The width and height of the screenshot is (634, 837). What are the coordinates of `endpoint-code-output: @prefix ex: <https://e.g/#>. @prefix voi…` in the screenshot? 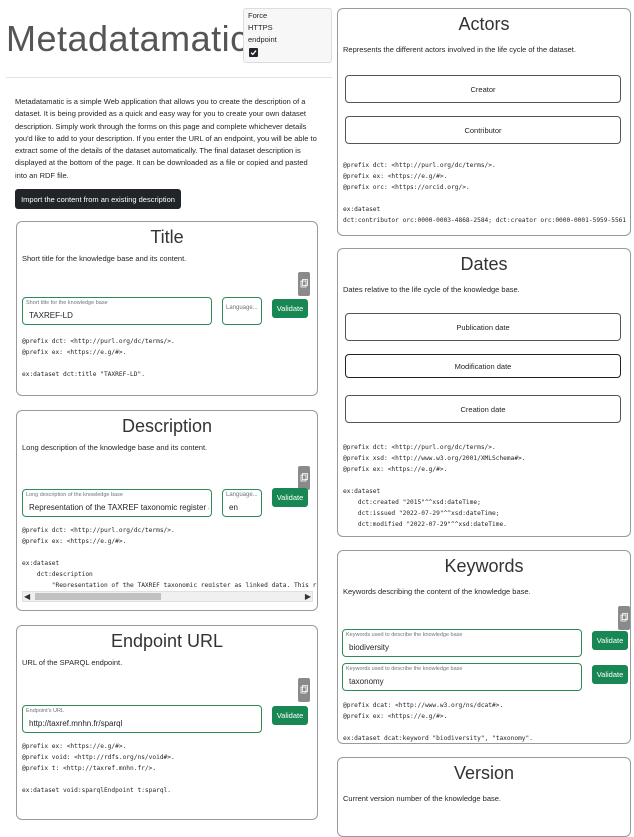 It's located at (98, 768).